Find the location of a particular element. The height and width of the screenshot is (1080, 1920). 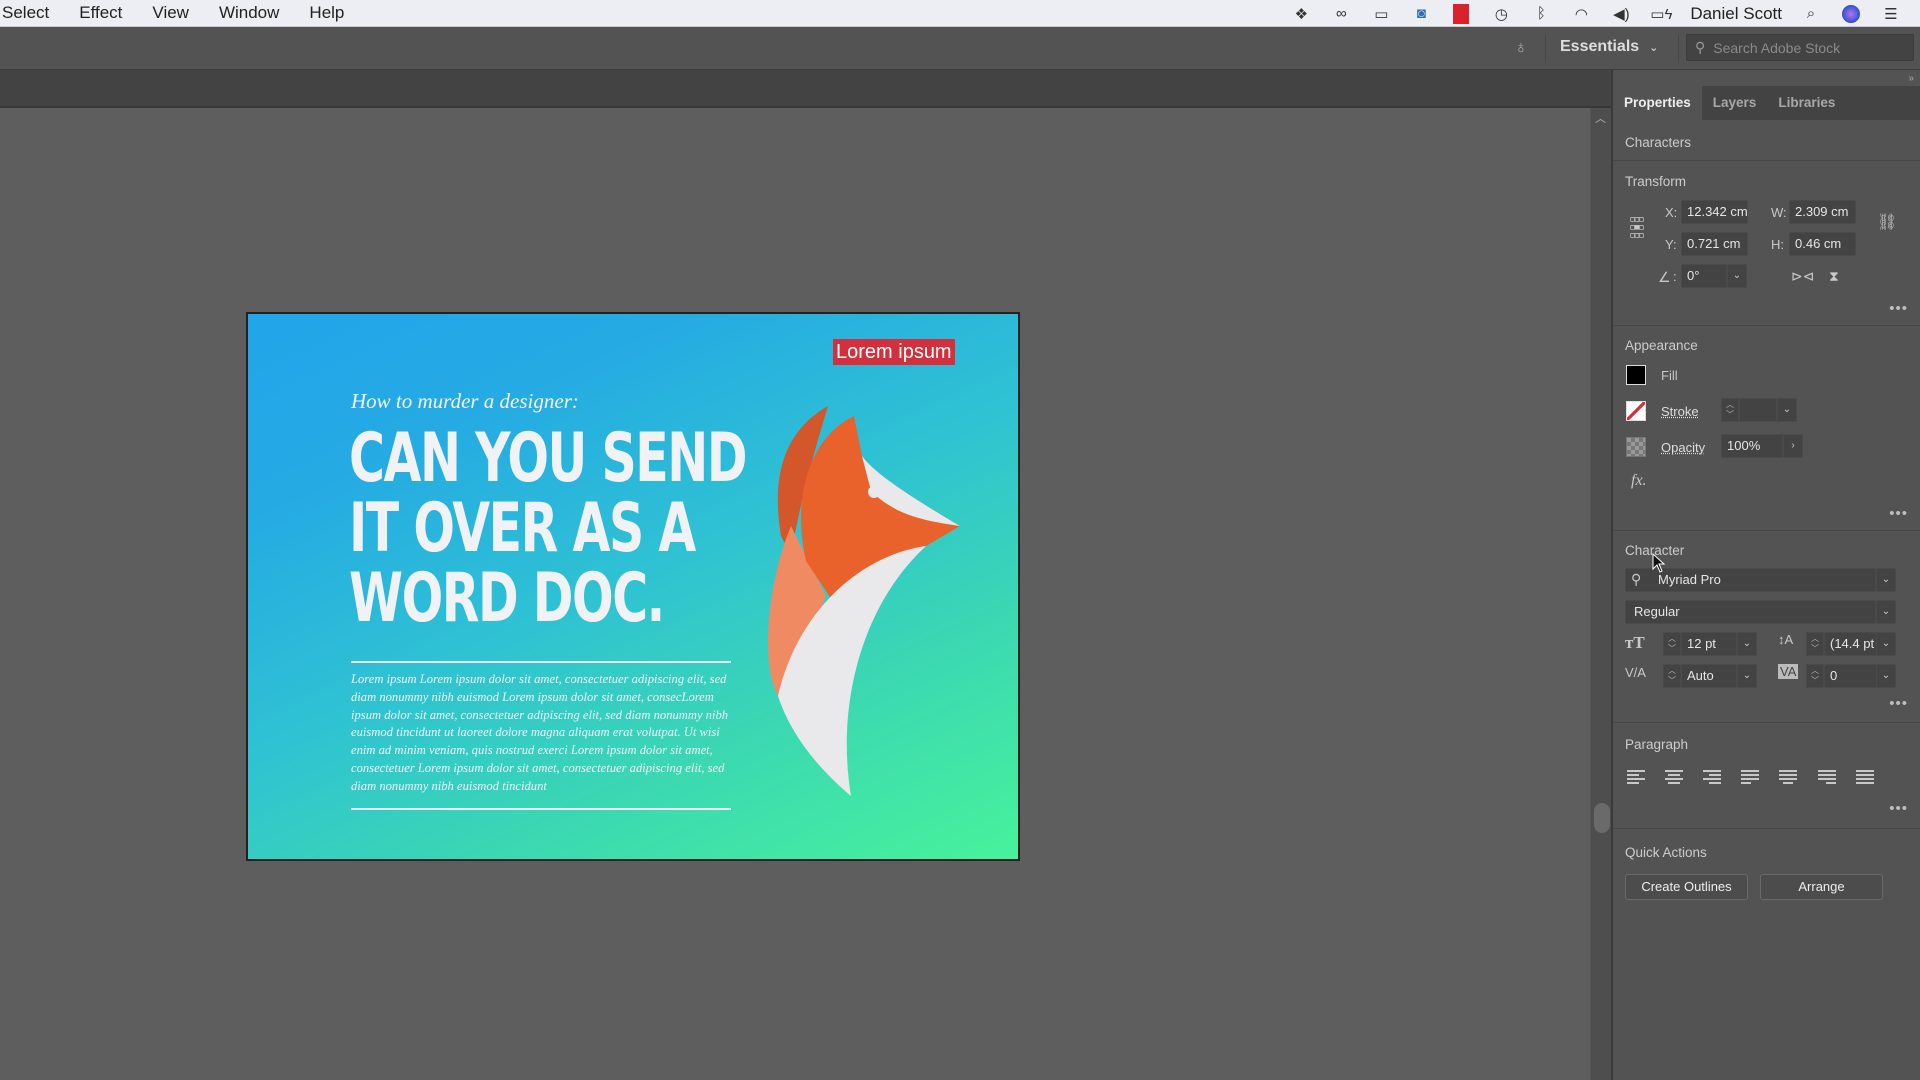

dropbox-icon: ❖ is located at coordinates (1301, 14).